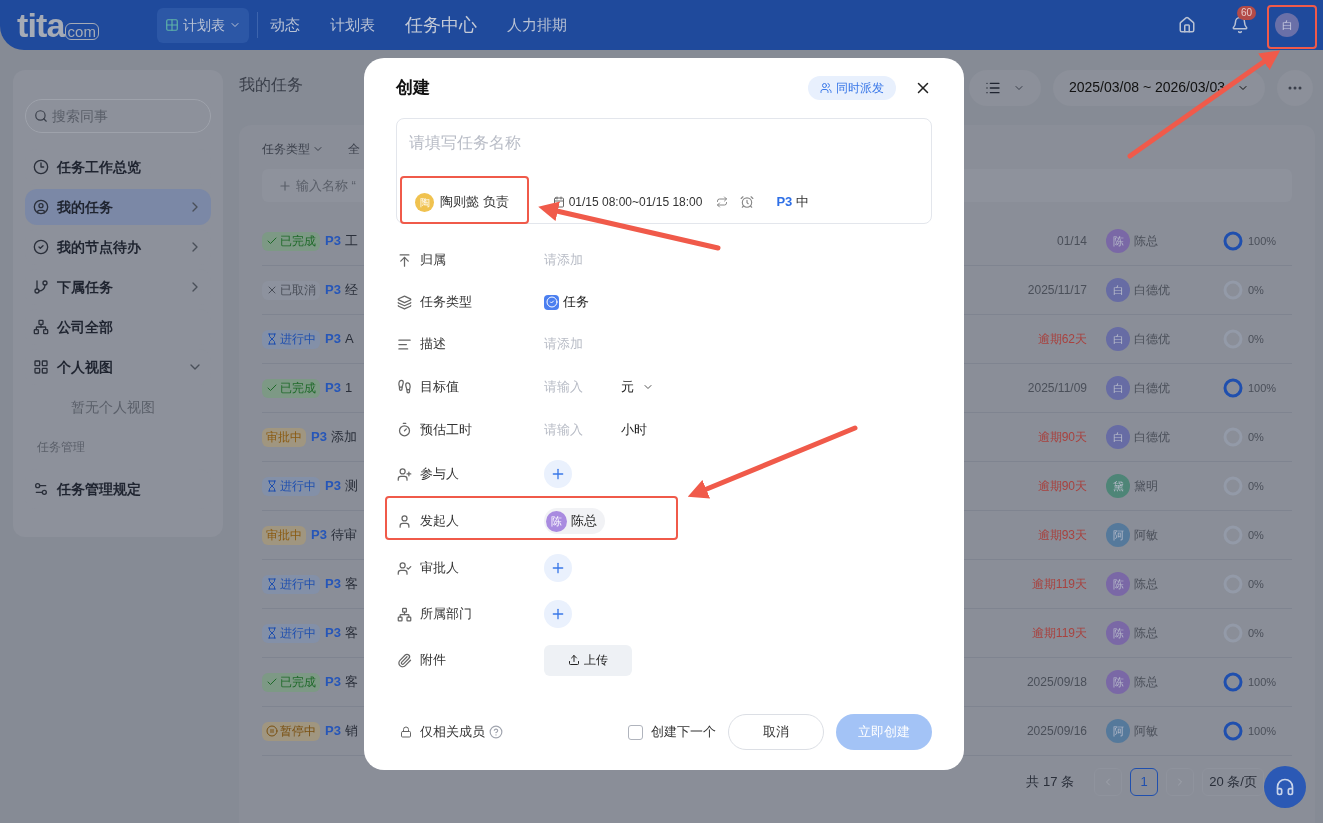 The image size is (1323, 823). I want to click on due-date: 2025/11/09, so click(1057, 388).